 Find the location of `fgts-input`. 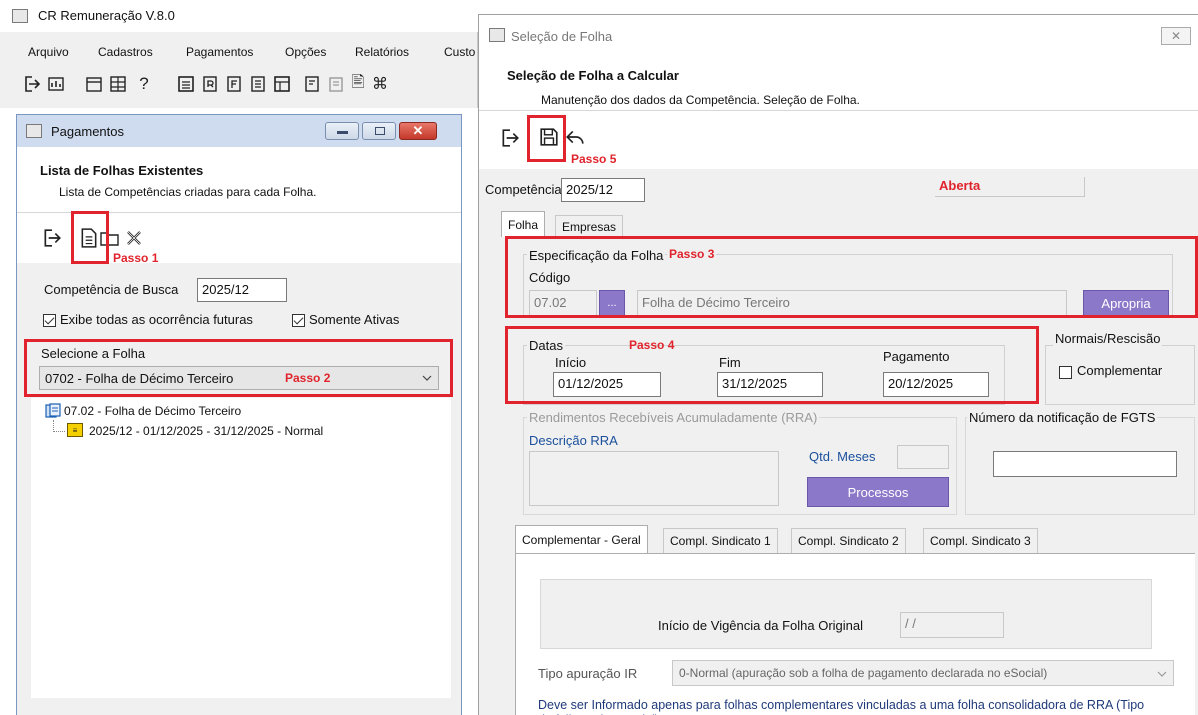

fgts-input is located at coordinates (1085, 464).